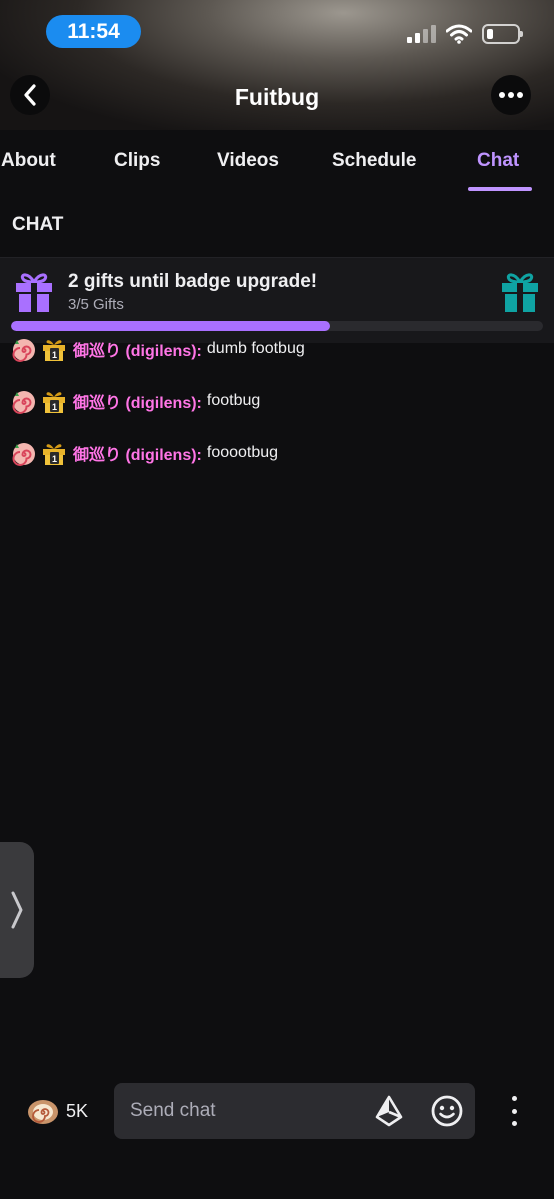 Image resolution: width=554 pixels, height=1199 pixels. I want to click on send-chat-input, so click(294, 1111).